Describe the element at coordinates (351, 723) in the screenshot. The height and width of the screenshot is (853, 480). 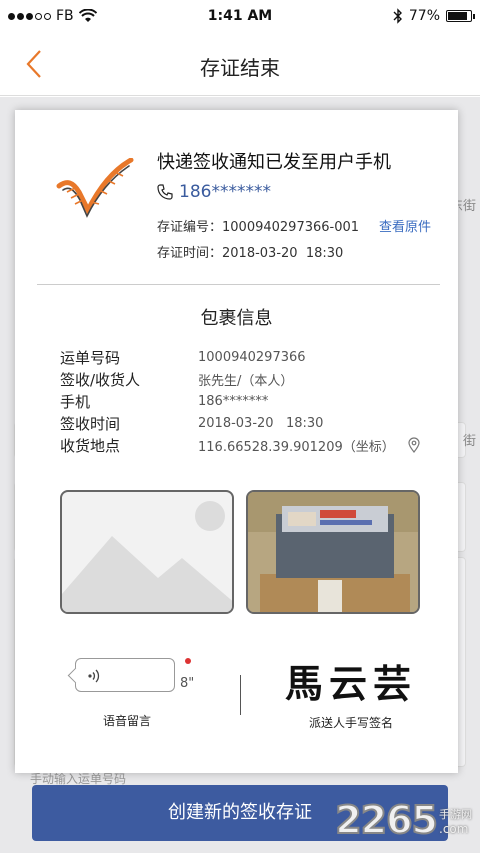
I see `signature-label: 派送人手写签名` at that location.